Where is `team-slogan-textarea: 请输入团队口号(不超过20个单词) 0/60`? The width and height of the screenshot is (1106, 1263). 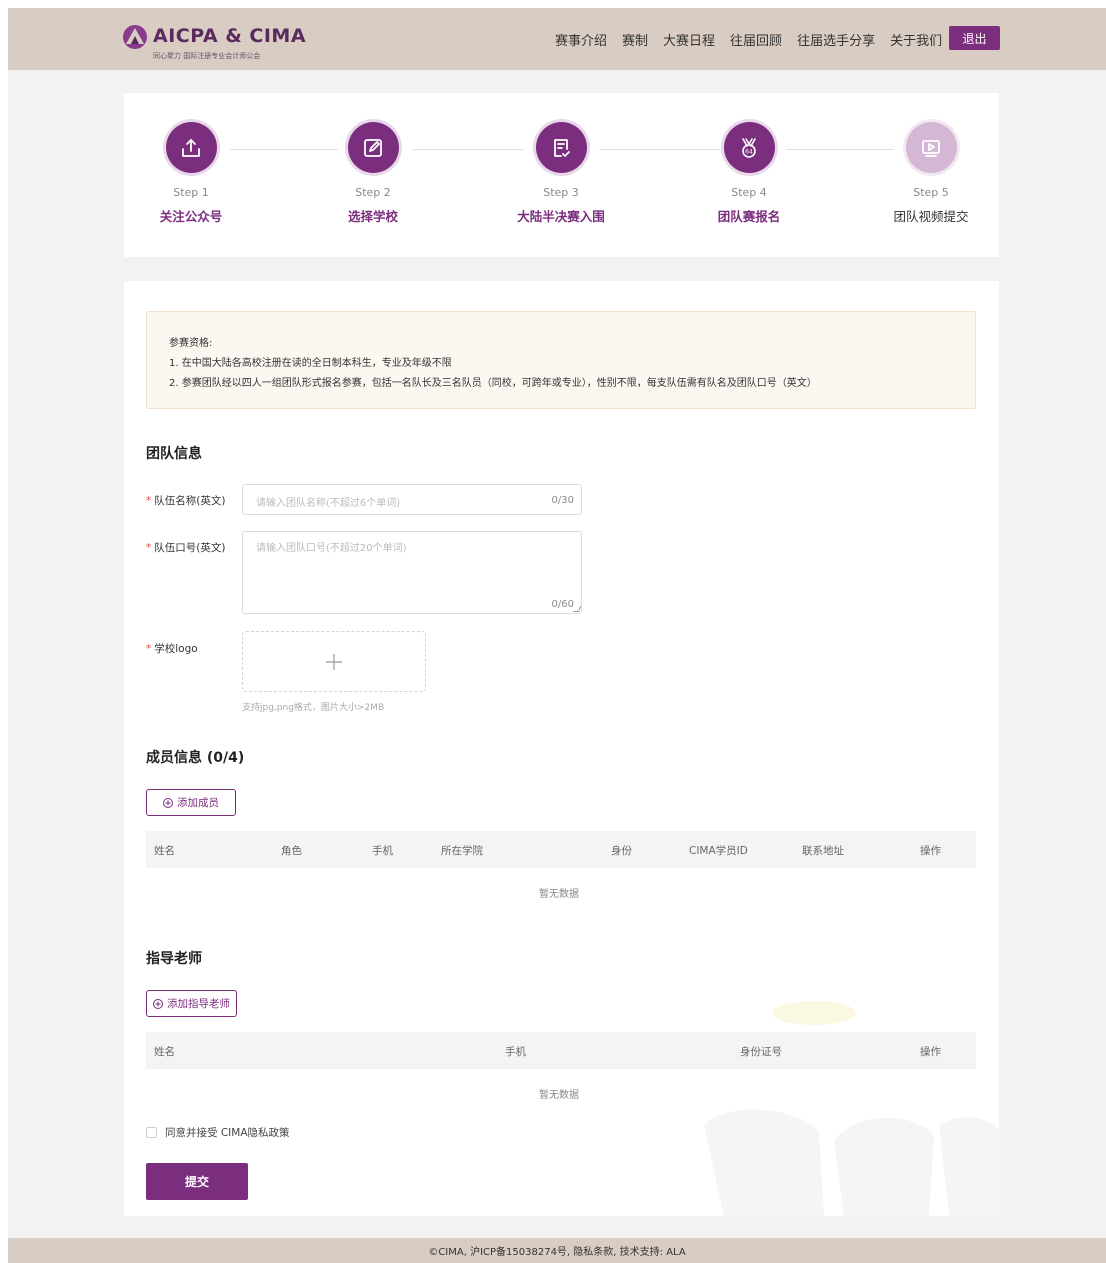 team-slogan-textarea: 请输入团队口号(不超过20个单词) 0/60 is located at coordinates (412, 572).